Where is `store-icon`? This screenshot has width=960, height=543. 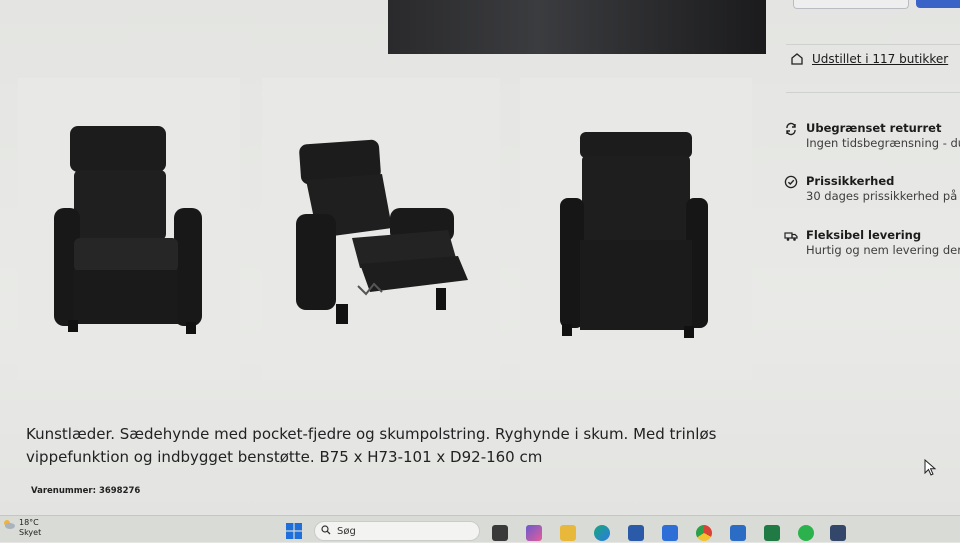
store-icon is located at coordinates (797, 59).